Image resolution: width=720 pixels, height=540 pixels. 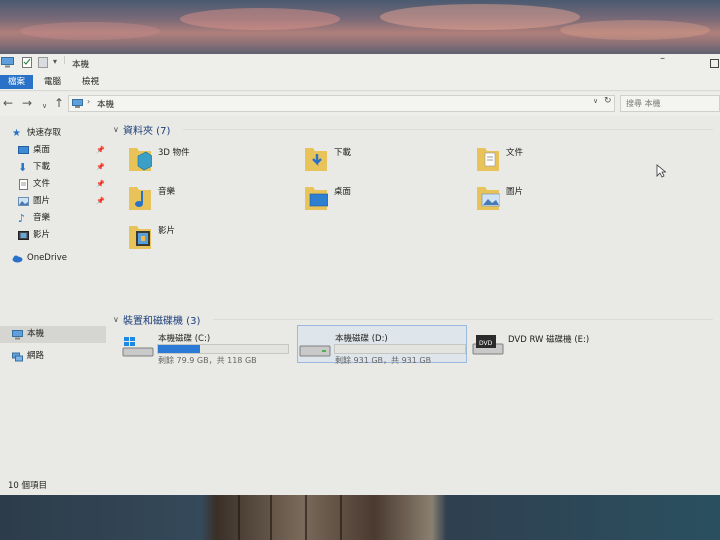 I want to click on dvd-drive-icon: DVD, so click(x=488, y=345).